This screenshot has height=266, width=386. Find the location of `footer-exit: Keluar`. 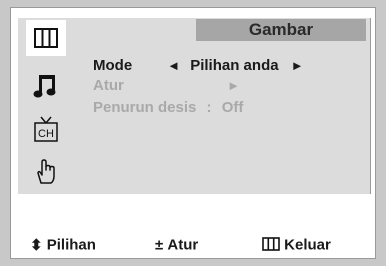

footer-exit: Keluar is located at coordinates (296, 245).